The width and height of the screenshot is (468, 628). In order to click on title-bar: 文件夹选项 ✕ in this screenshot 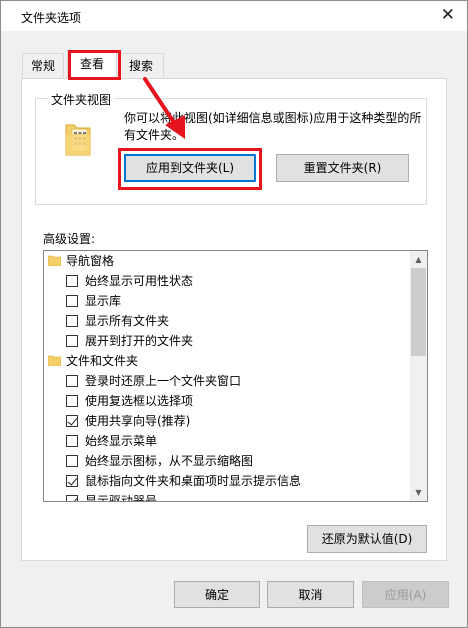, I will do `click(234, 16)`.